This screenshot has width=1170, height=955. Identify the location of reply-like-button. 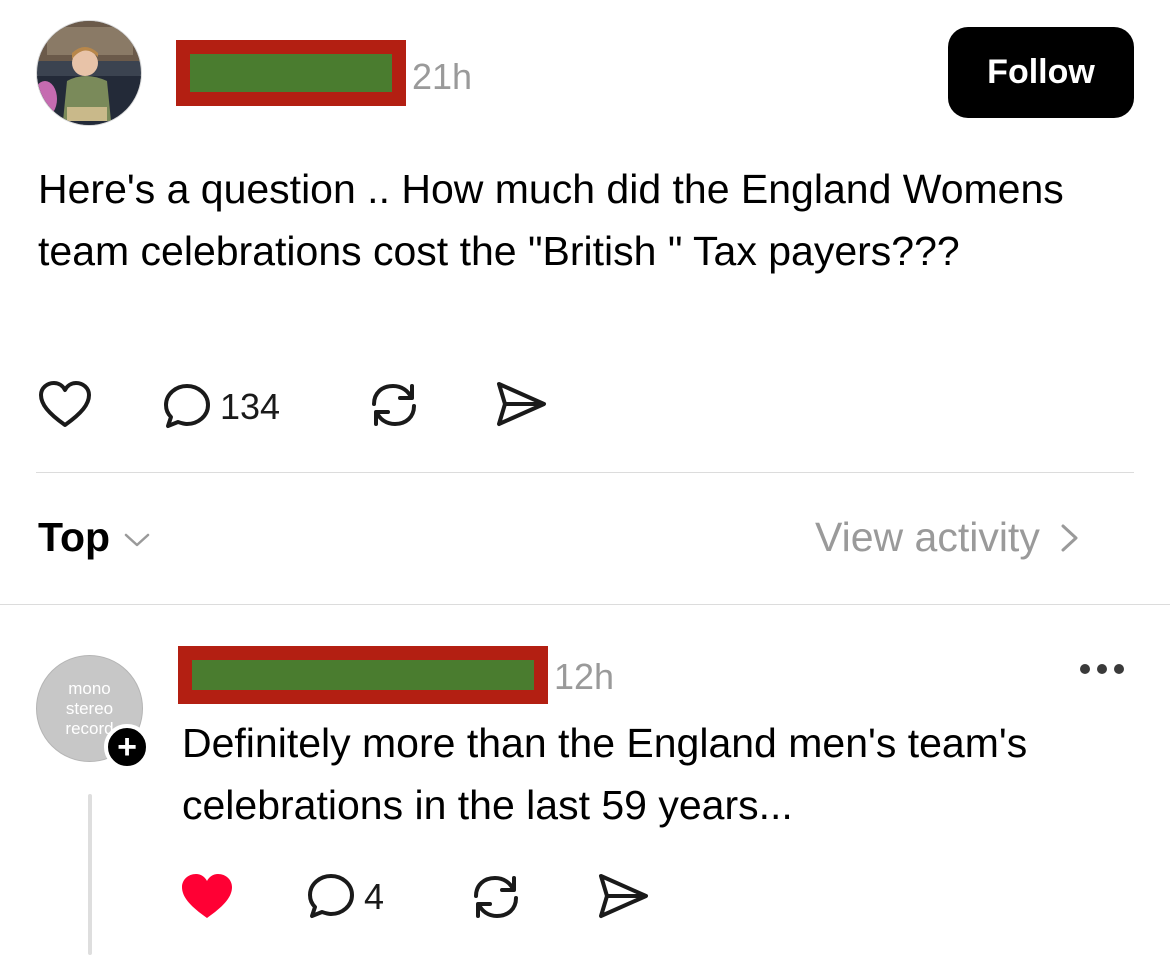
(207, 897).